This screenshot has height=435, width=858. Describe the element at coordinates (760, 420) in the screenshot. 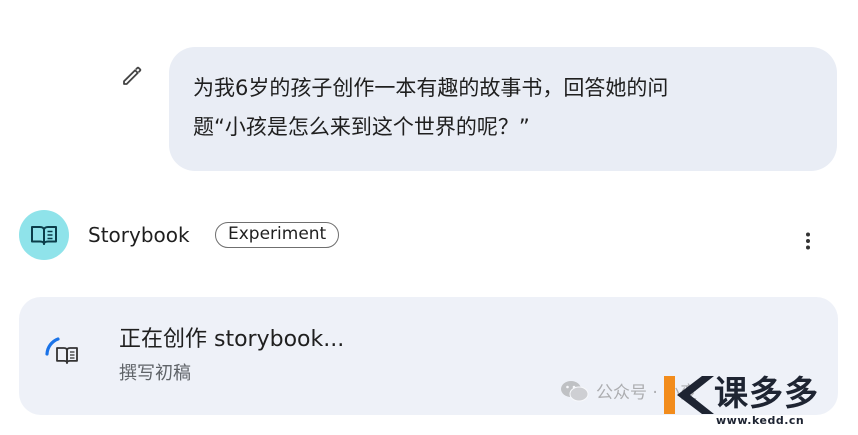

I see `brand-url: www.kedd.cn` at that location.